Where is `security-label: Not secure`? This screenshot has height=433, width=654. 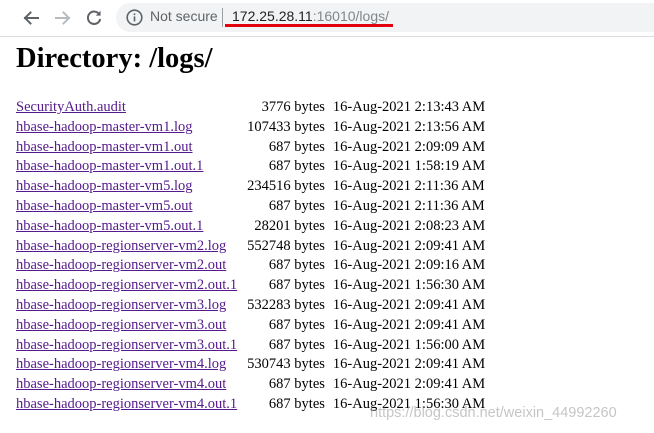
security-label: Not secure is located at coordinates (184, 16).